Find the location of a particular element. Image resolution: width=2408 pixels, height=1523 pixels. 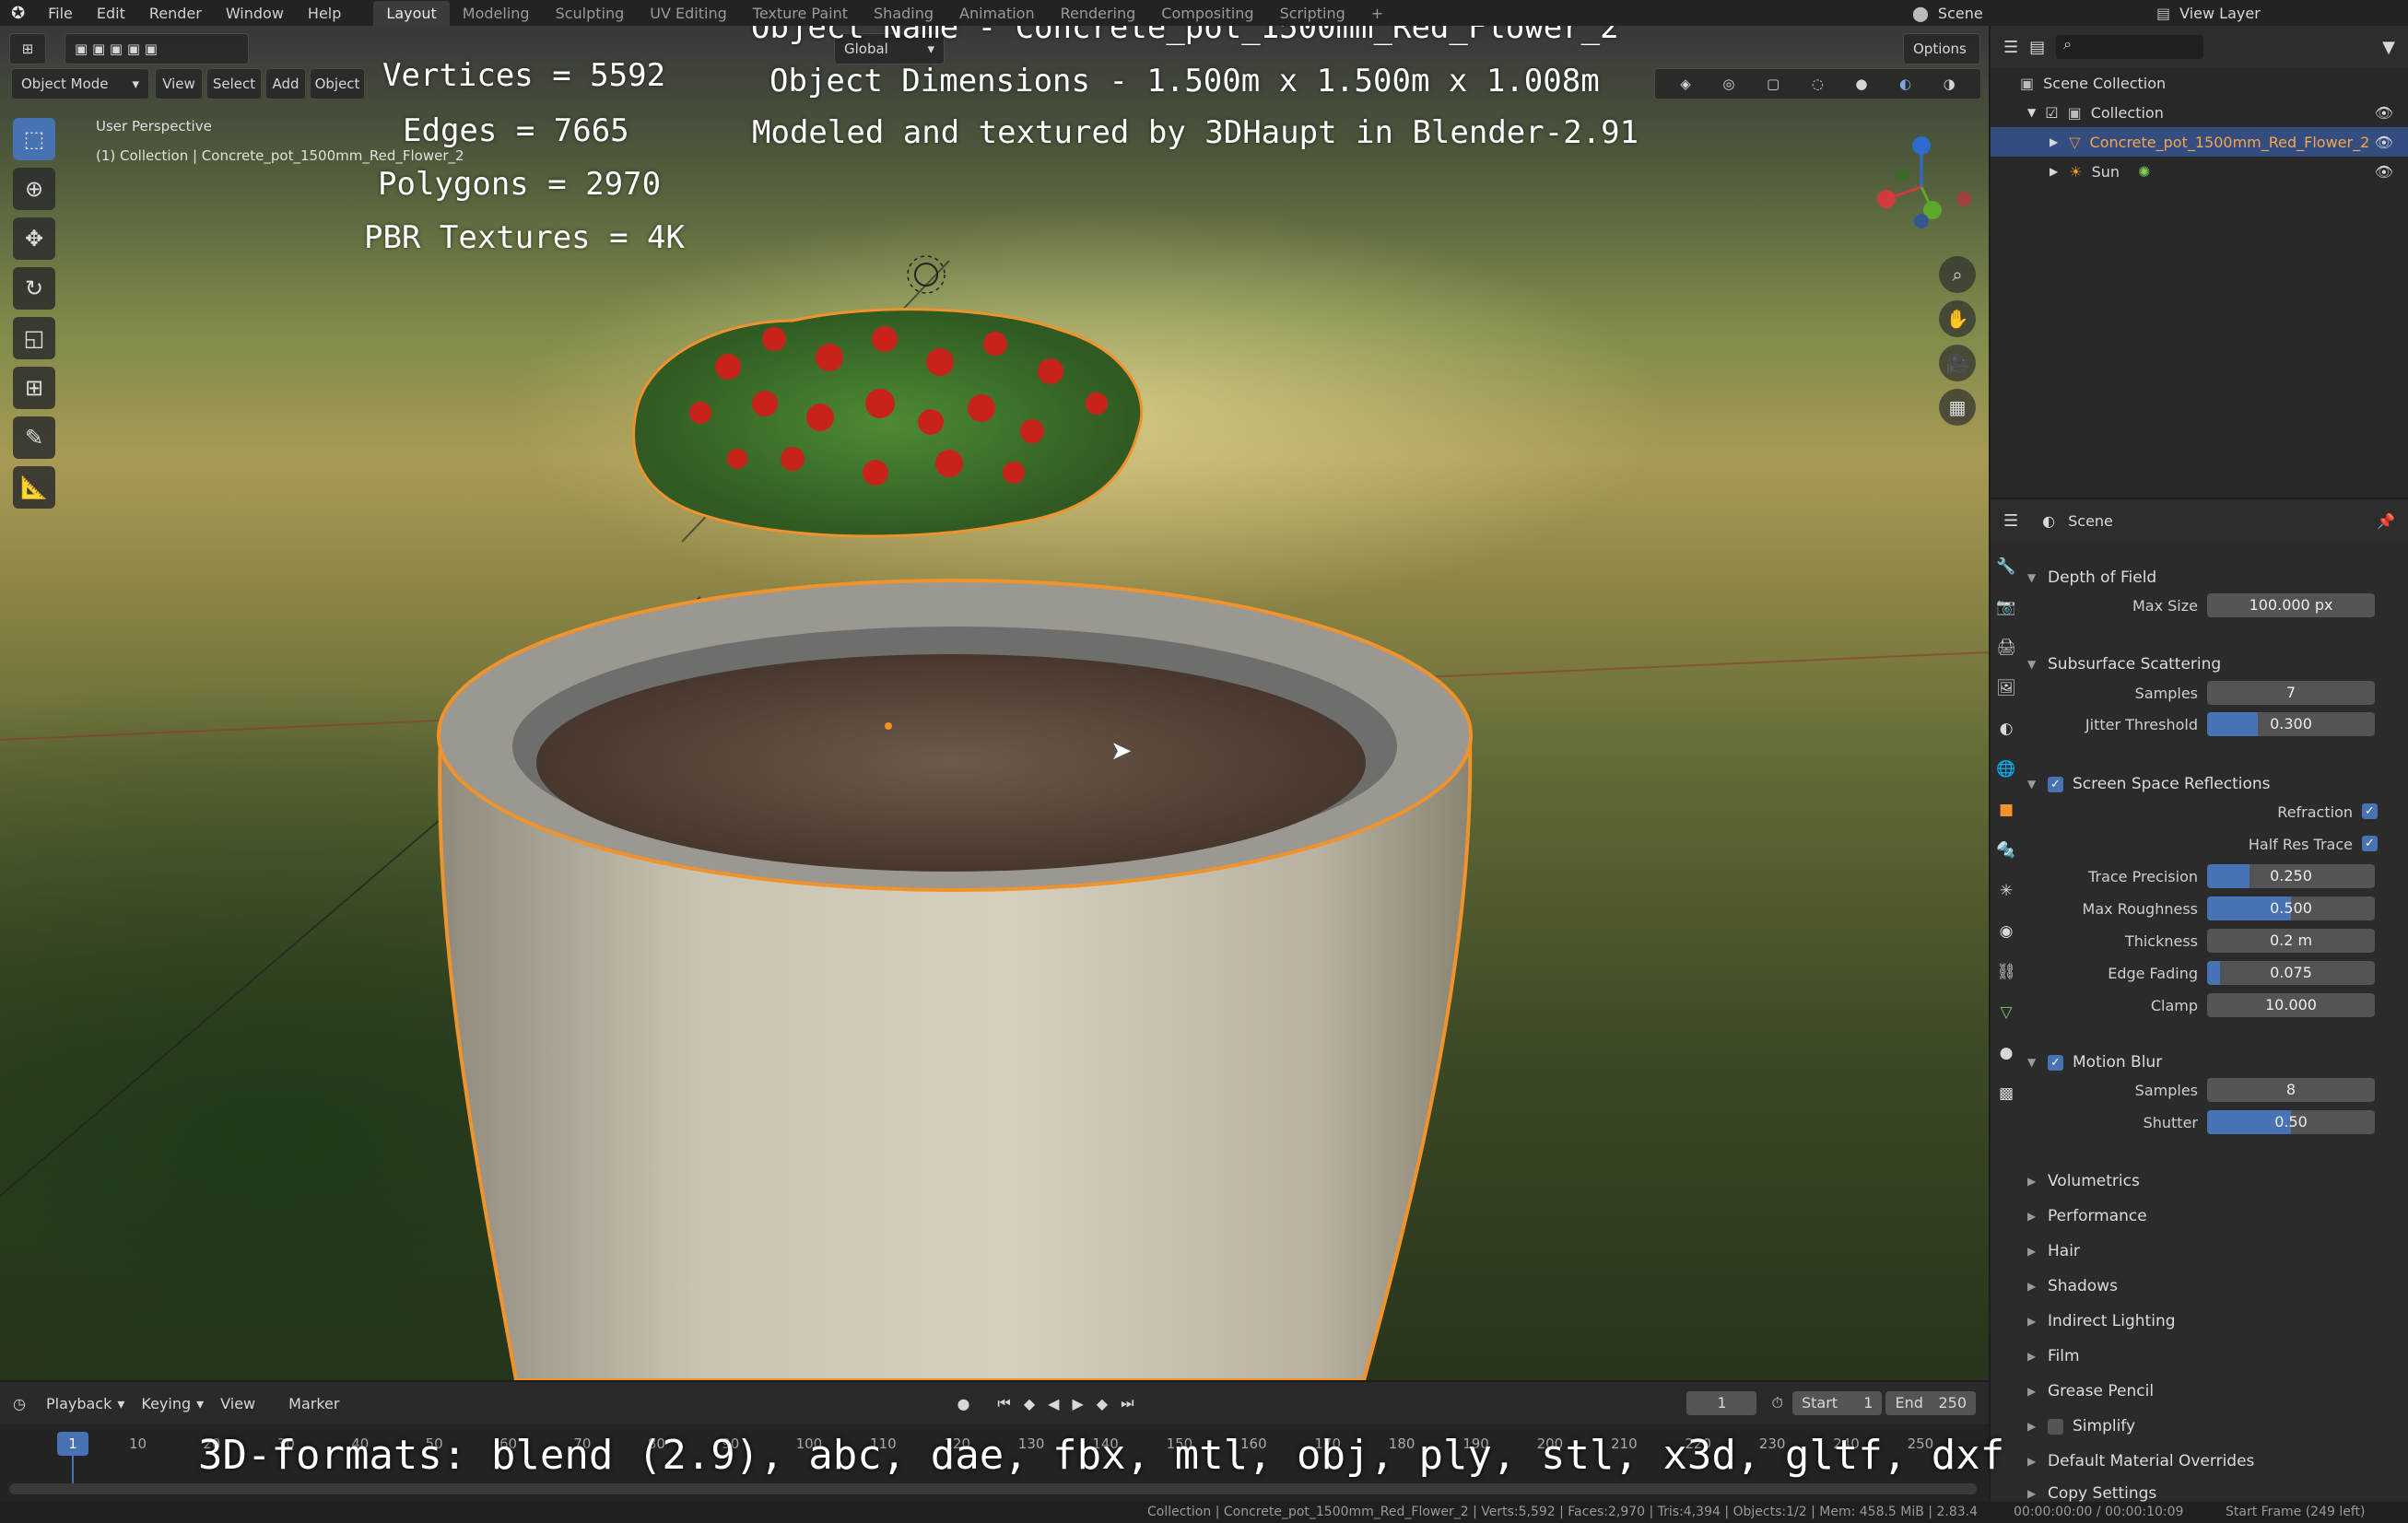

mode-dropdown: Object Mode ▾ is located at coordinates (80, 84).